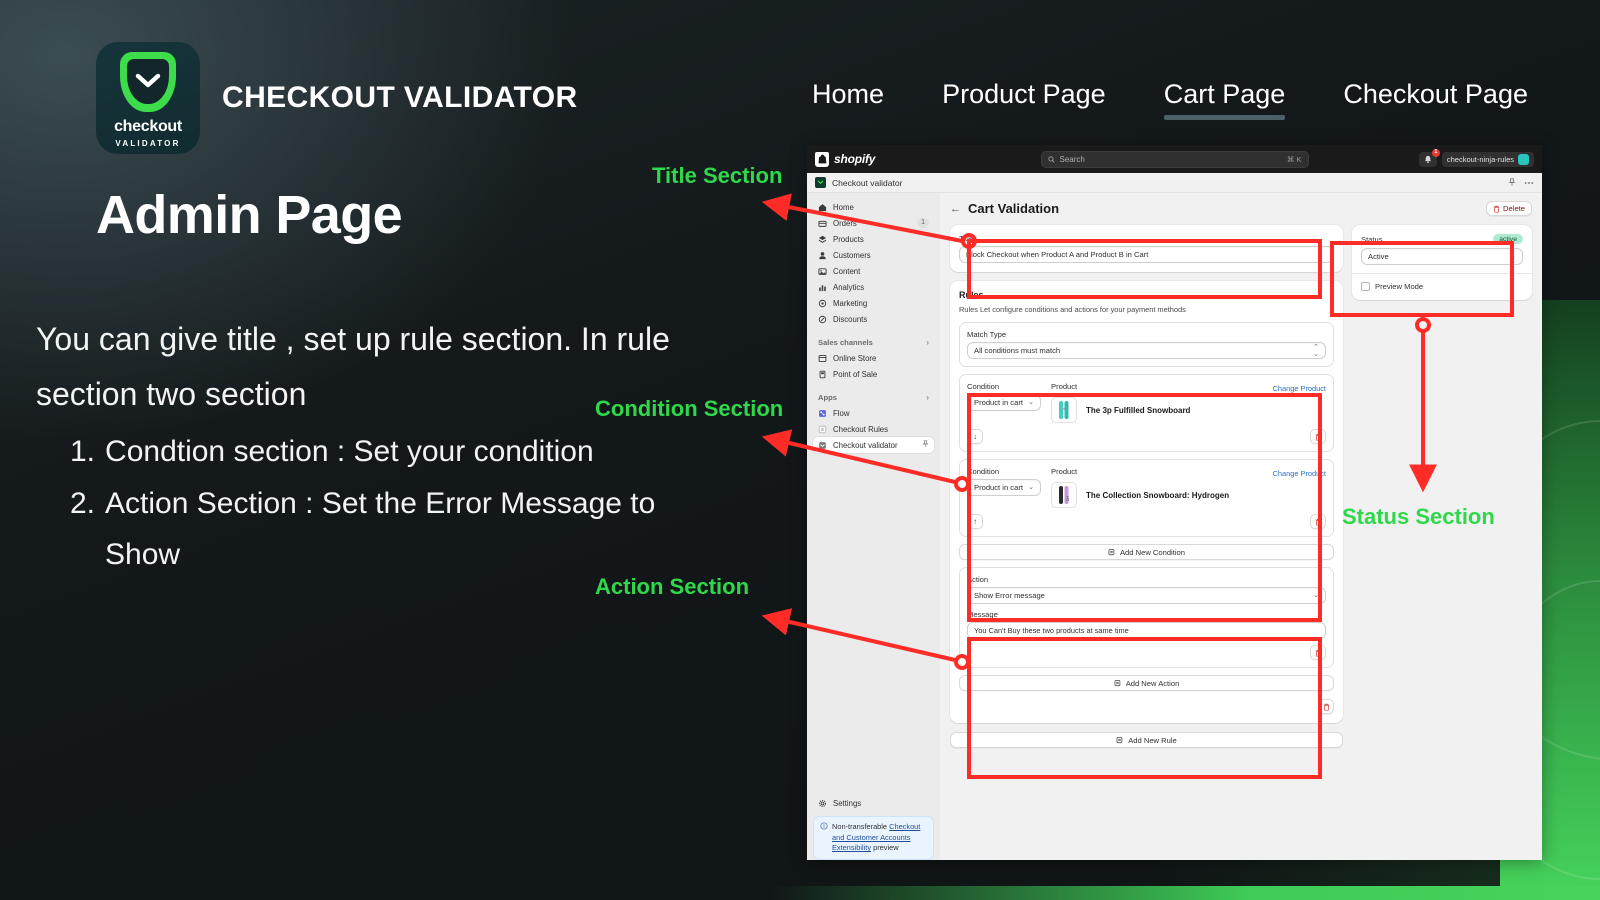 The image size is (1600, 900). I want to click on sidebar-label: Home, so click(843, 207).